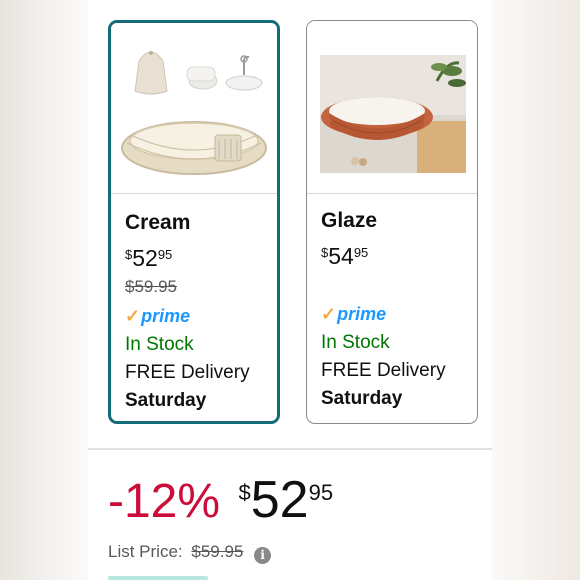  What do you see at coordinates (145, 551) in the screenshot?
I see `list-price-label: List Price:` at bounding box center [145, 551].